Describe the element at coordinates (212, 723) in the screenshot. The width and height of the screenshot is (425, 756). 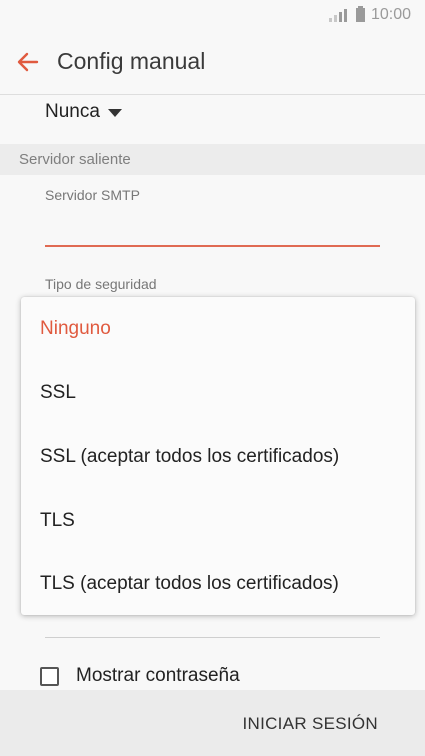
I see `bottom-action-bar: INICIAR SESIÓN` at that location.